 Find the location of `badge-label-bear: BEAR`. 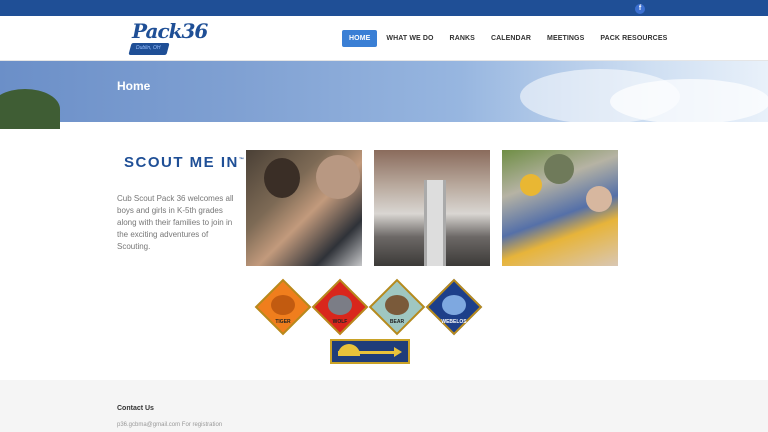

badge-label-bear: BEAR is located at coordinates (397, 322).